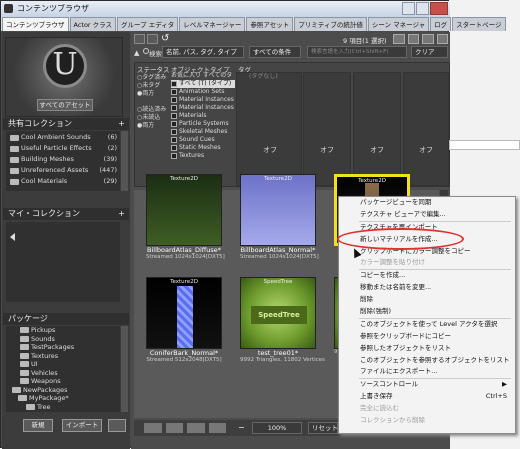 This screenshot has width=520, height=449. Describe the element at coordinates (330, 24) in the screenshot. I see `tab-5: プリミティブの統計値` at that location.